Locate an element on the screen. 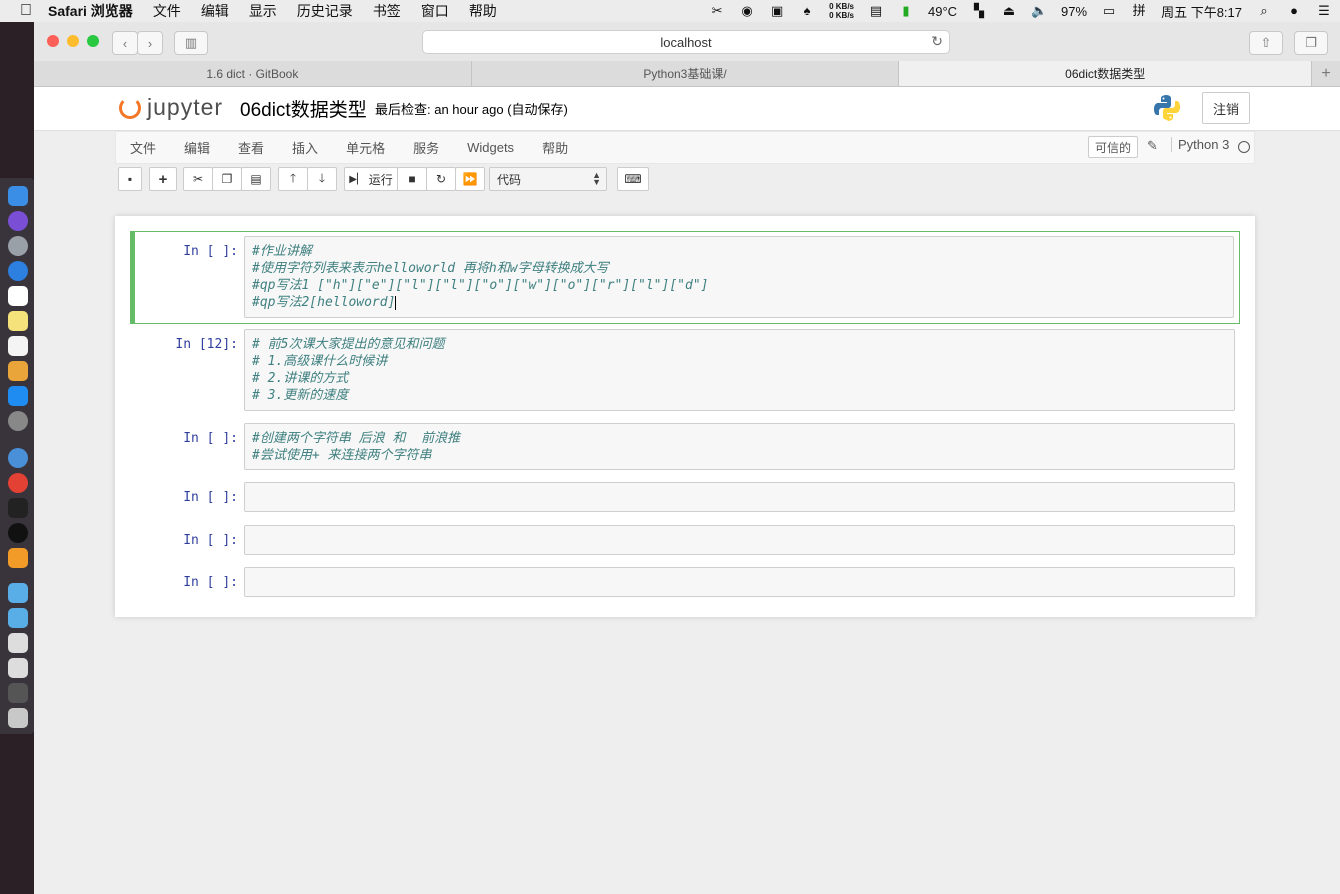  new-tab-button: + is located at coordinates (1326, 73).